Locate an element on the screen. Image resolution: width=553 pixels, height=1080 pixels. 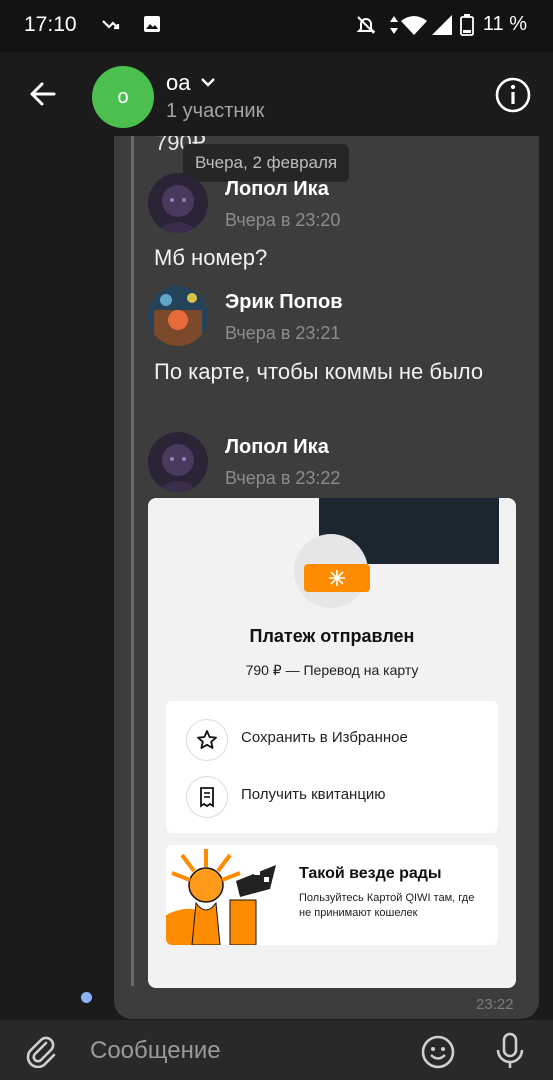
snowflake-icon is located at coordinates (337, 578).